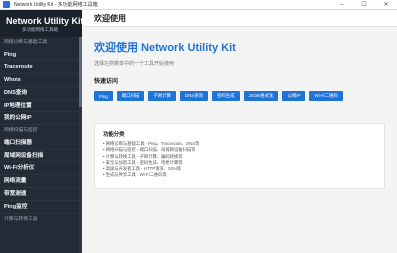 Image resolution: width=397 pixels, height=253 pixels. Describe the element at coordinates (41, 106) in the screenshot. I see `sidebar-item: IP地理位置` at that location.